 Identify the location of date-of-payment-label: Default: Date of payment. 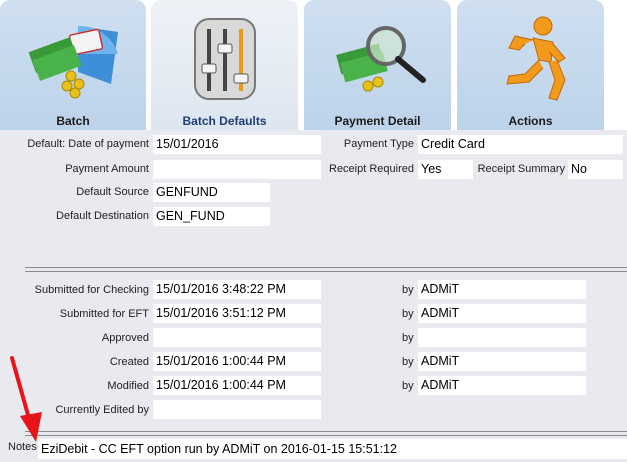
(88, 144).